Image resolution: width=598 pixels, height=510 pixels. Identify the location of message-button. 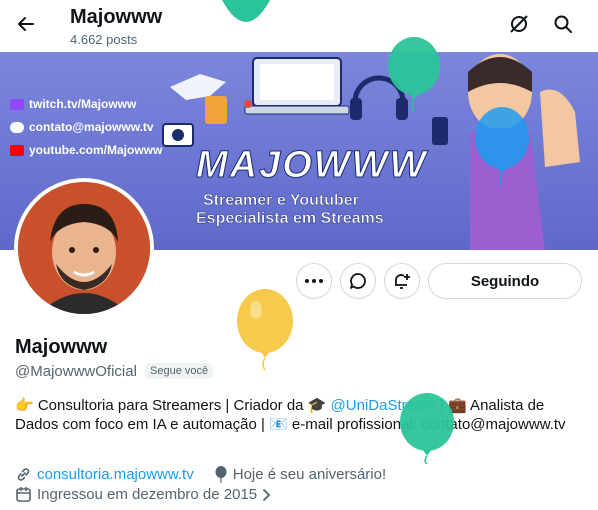
(358, 281).